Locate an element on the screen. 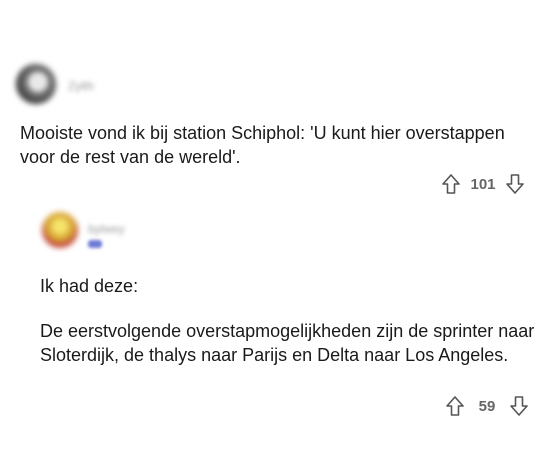 The image size is (559, 462). vote-count: 59 is located at coordinates (487, 406).